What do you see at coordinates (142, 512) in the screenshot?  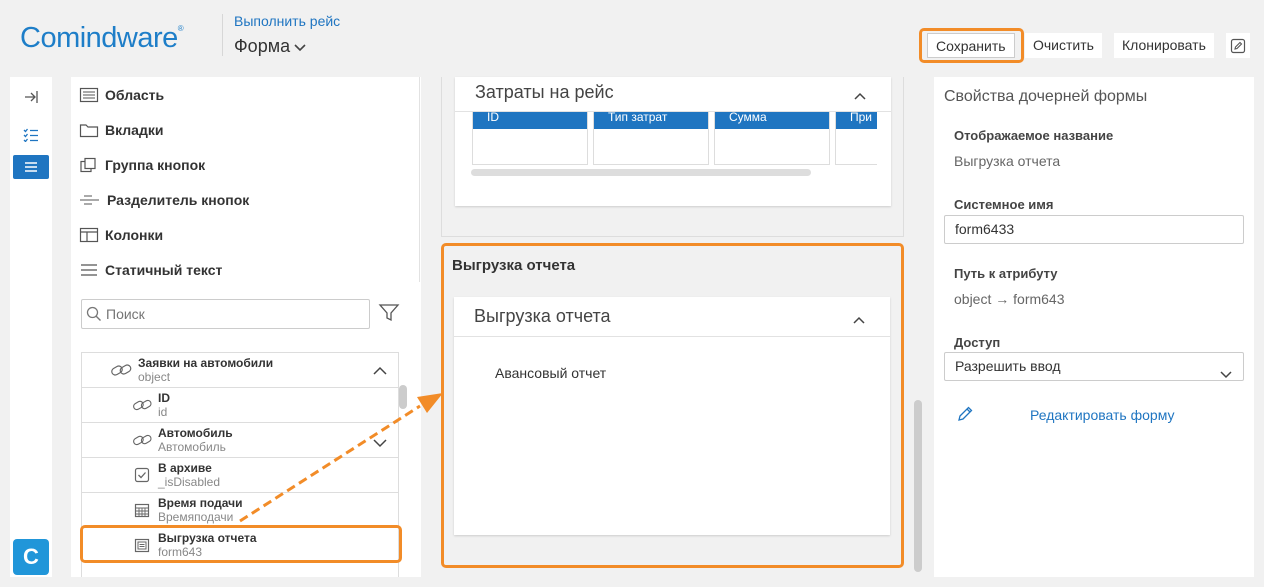 I see `calendar-icon` at bounding box center [142, 512].